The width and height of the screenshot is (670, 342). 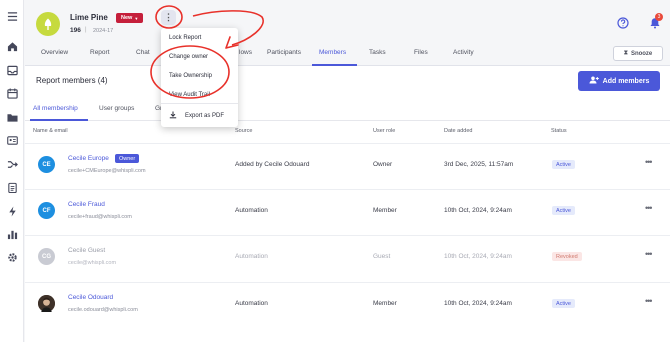 I want to click on status-badge: Revoked, so click(x=567, y=256).